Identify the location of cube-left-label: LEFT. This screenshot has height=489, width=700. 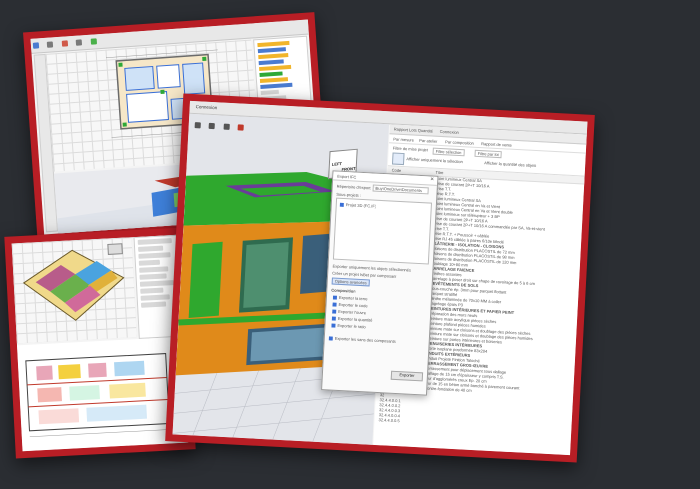
(337, 163).